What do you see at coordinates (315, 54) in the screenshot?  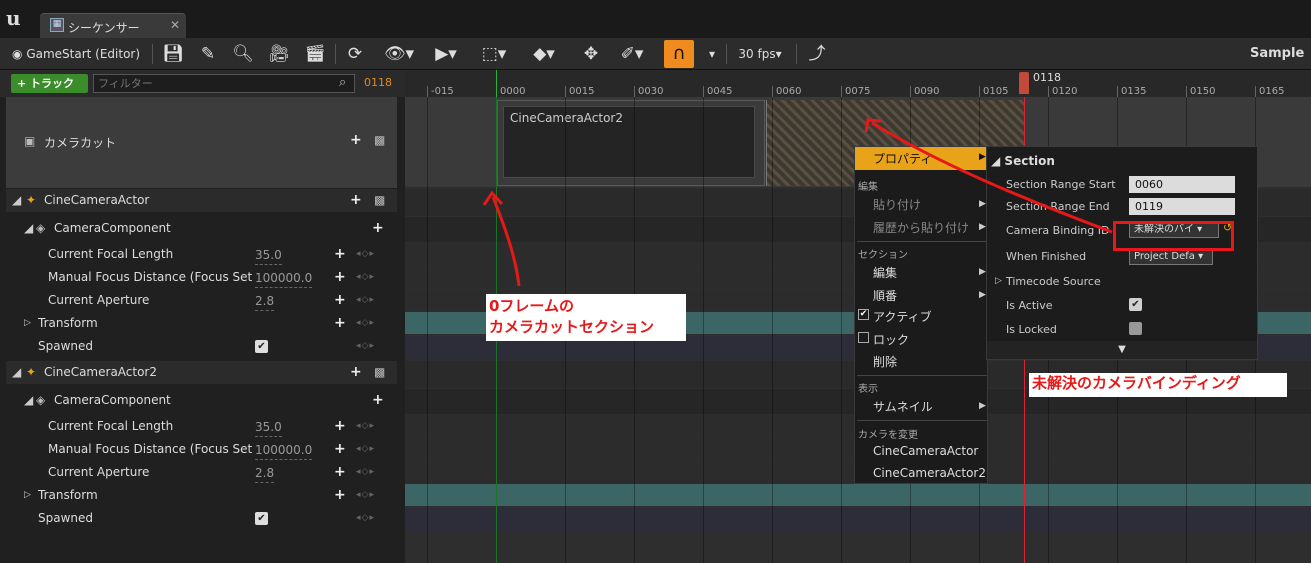 I see `render-movie-icon: 🎬︎` at bounding box center [315, 54].